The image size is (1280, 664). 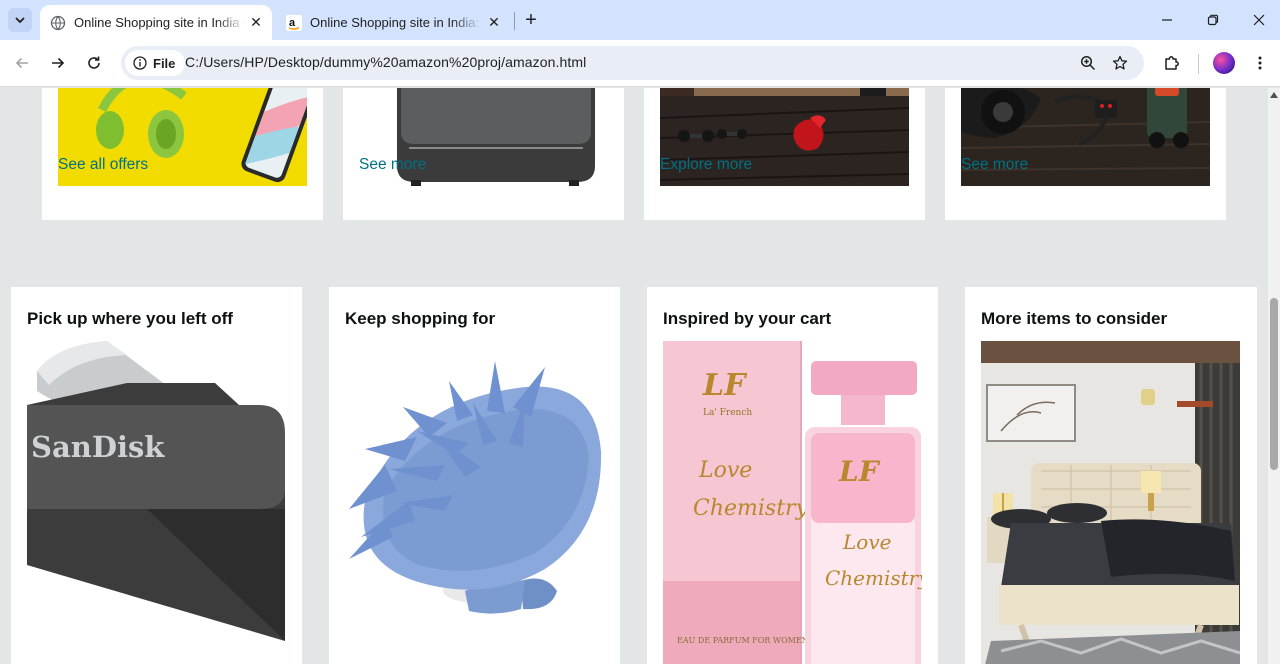 I want to click on restore-icon, so click(x=1213, y=20).